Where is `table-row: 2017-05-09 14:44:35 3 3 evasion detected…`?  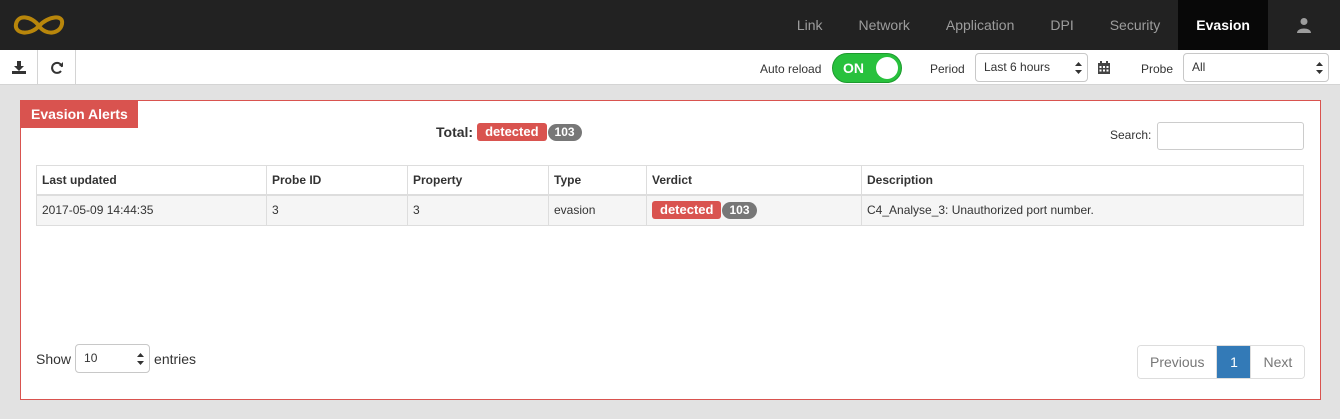 table-row: 2017-05-09 14:44:35 3 3 evasion detected… is located at coordinates (670, 210).